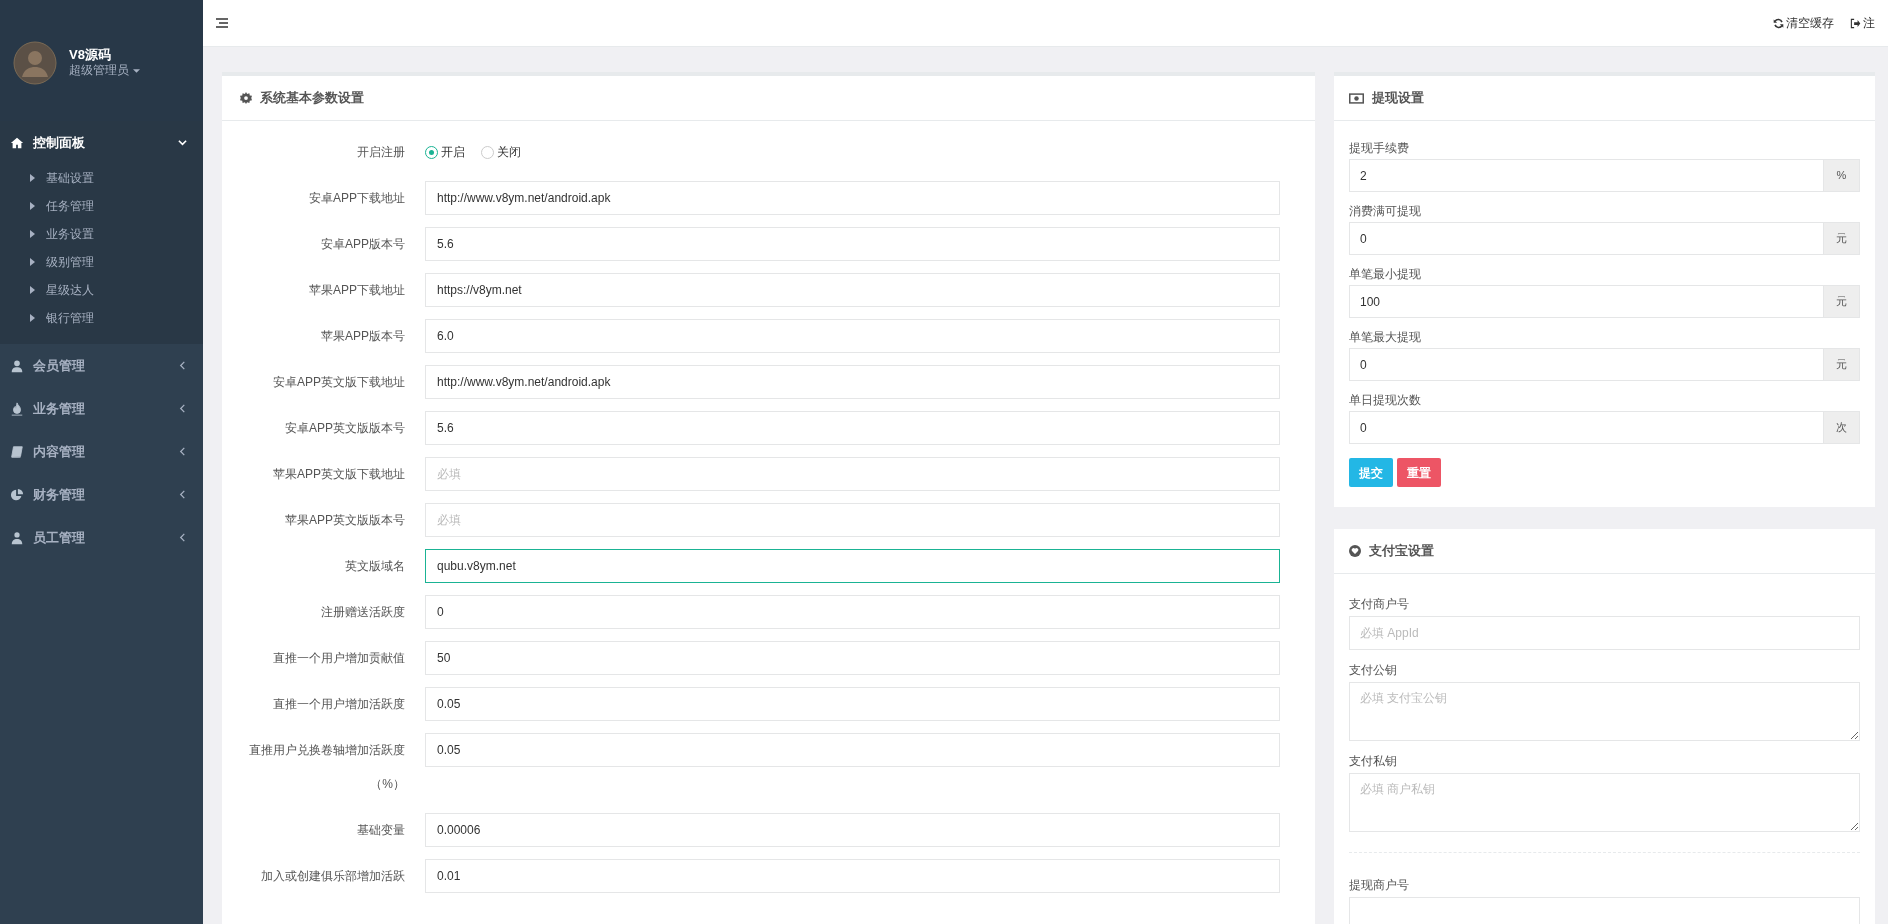  What do you see at coordinates (101, 234) in the screenshot?
I see `submenu-item: 业务设置` at bounding box center [101, 234].